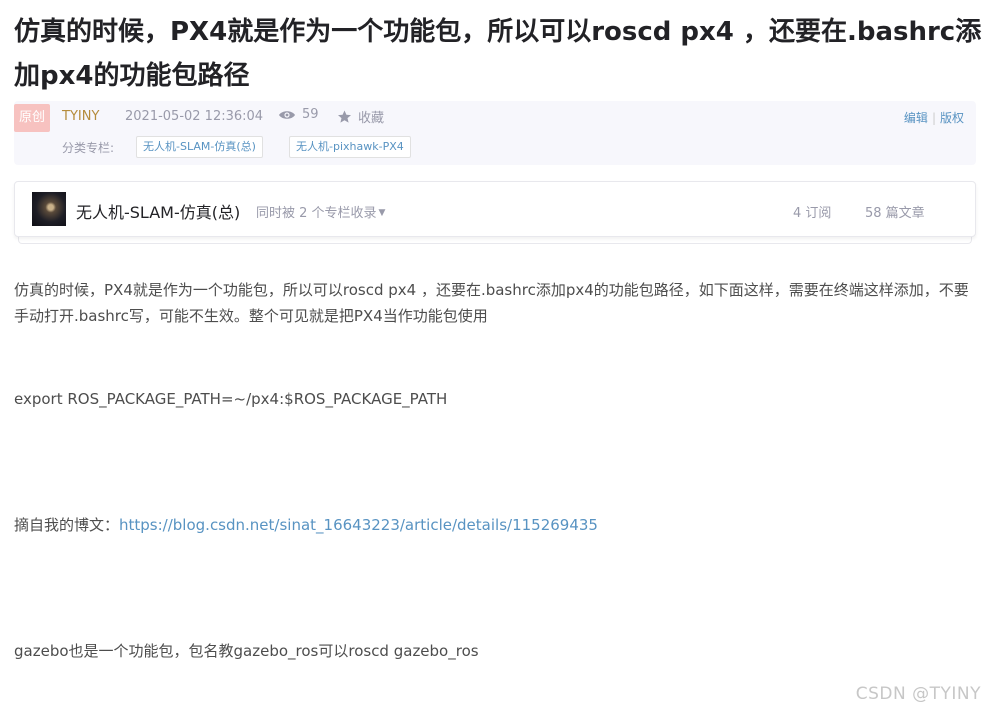  Describe the element at coordinates (298, 114) in the screenshot. I see `view-count: 59` at that location.